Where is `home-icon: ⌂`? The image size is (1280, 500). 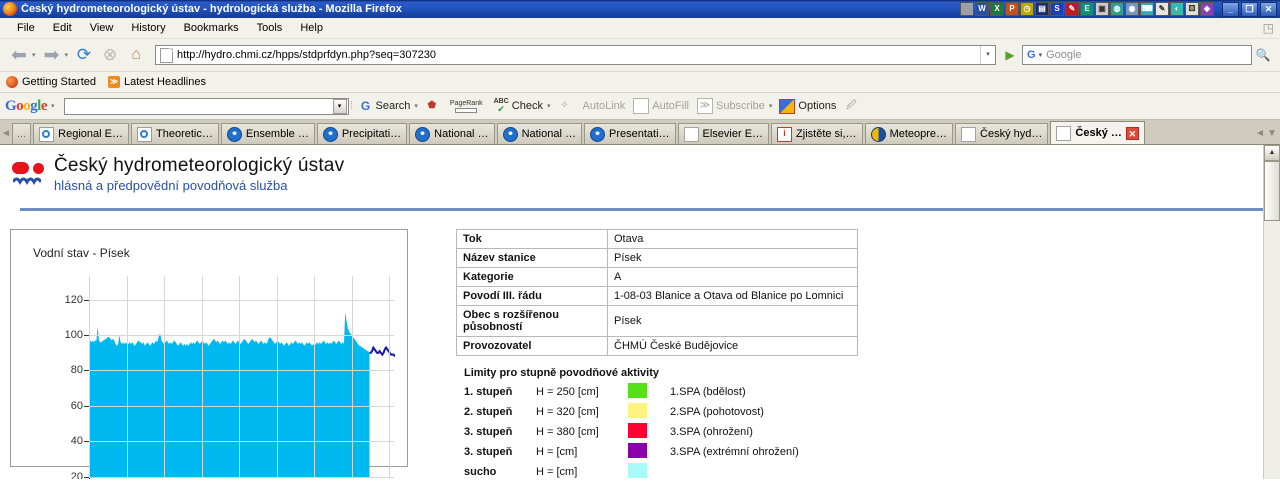
home-icon: ⌂ is located at coordinates (136, 55).